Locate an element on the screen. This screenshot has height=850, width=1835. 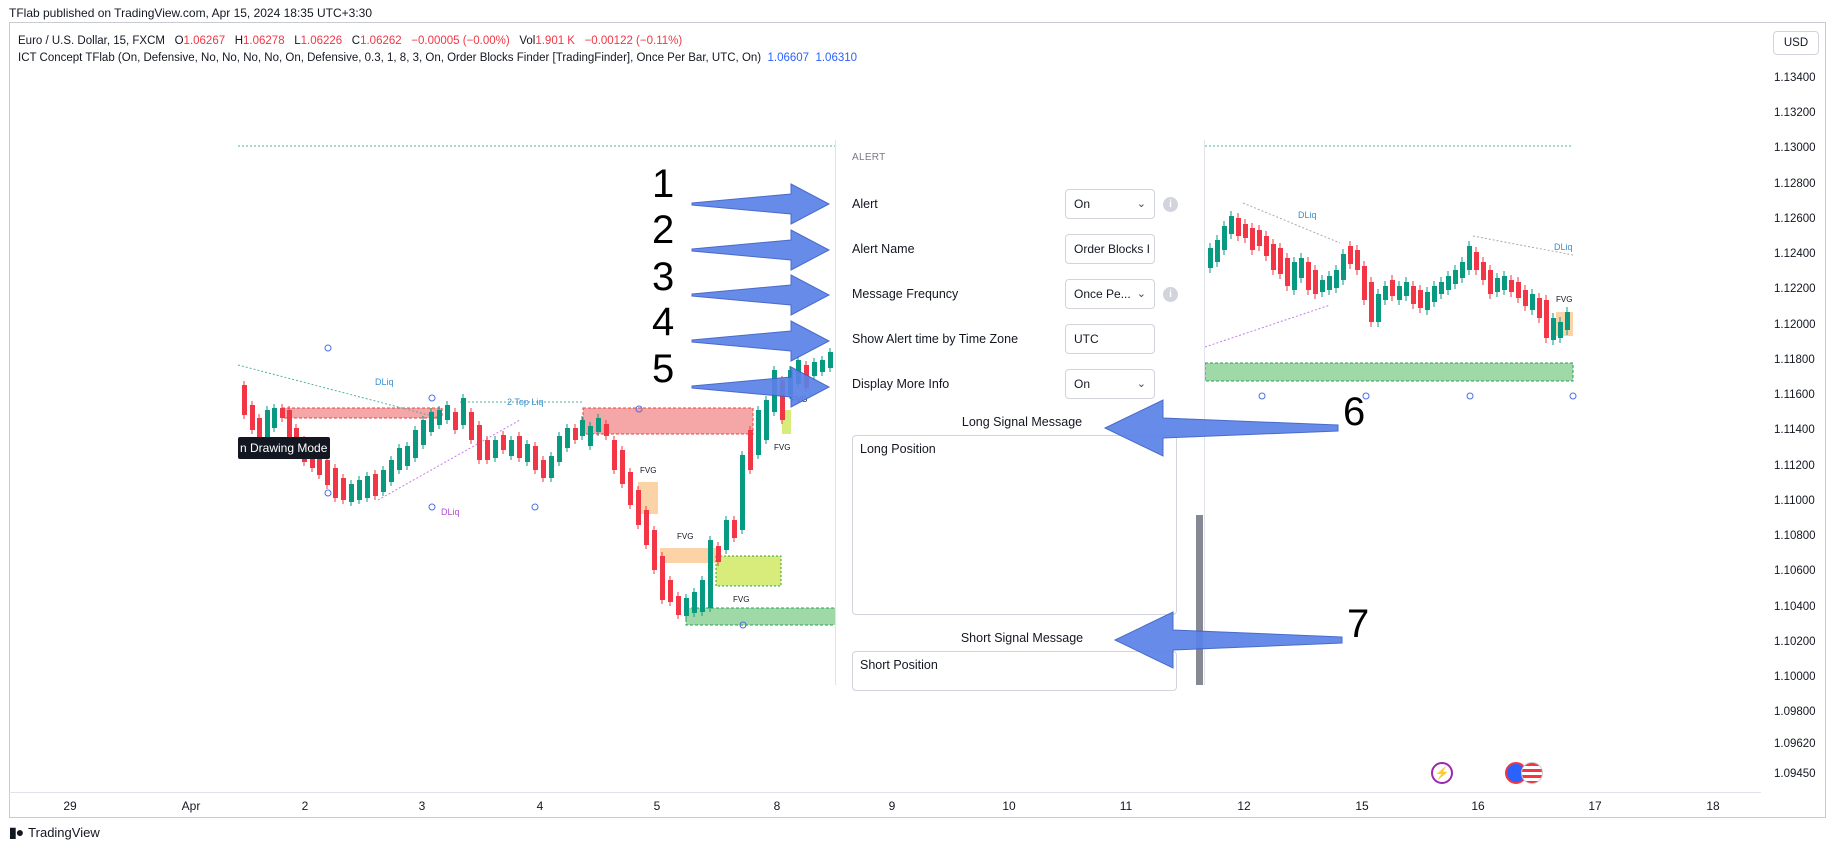
flags-icon is located at coordinates (1524, 773).